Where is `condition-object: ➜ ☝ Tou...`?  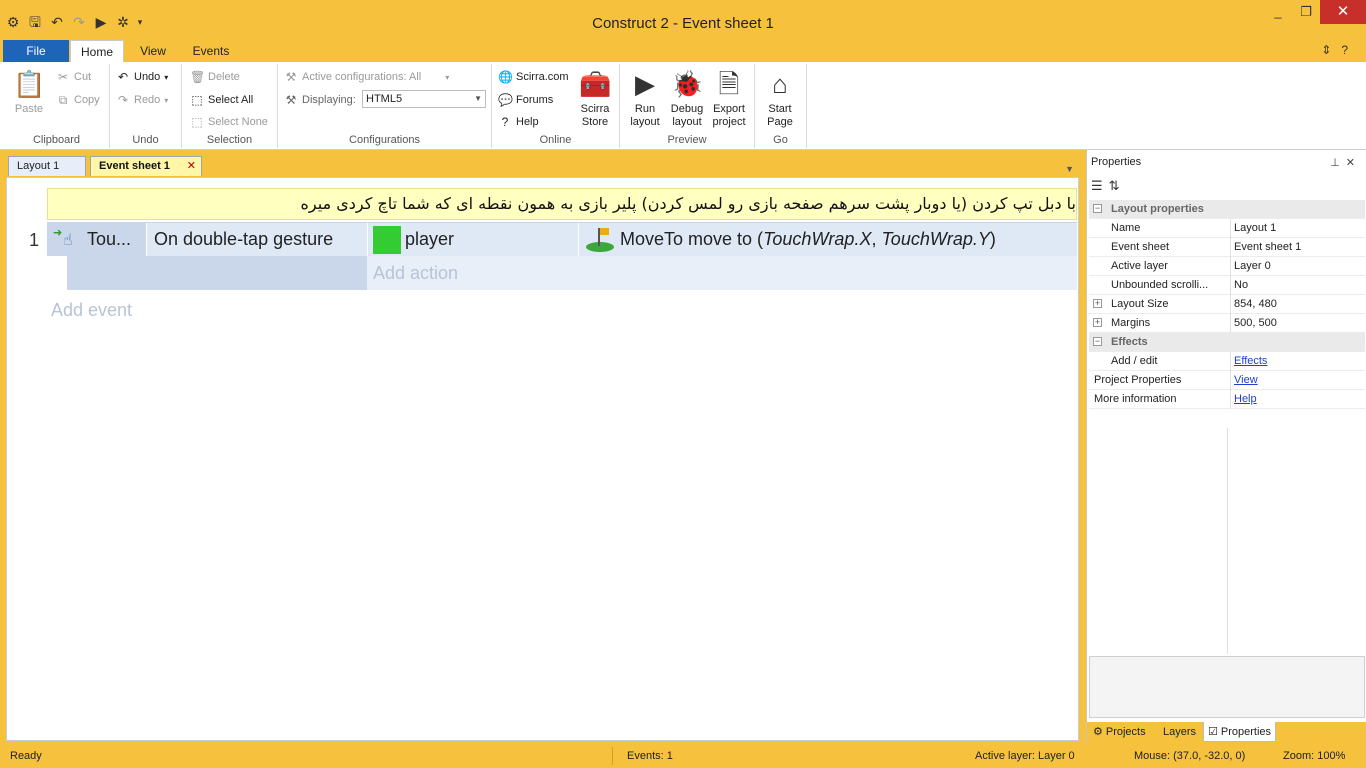 condition-object: ➜ ☝ Tou... is located at coordinates (97, 239).